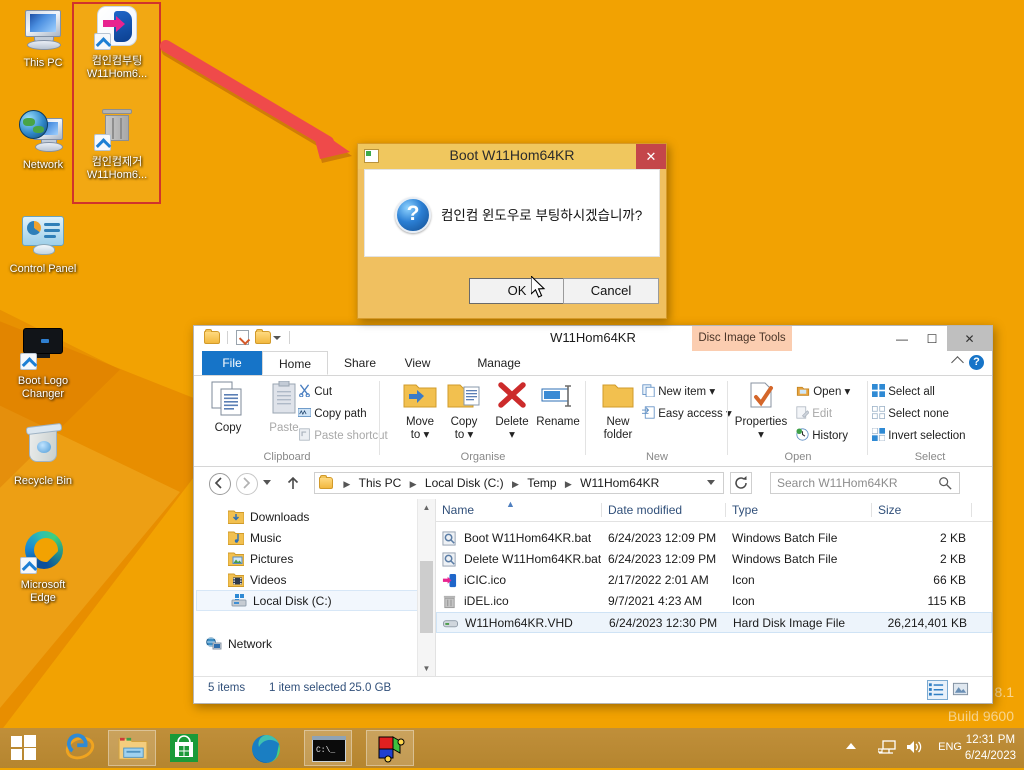 The height and width of the screenshot is (770, 1024). Describe the element at coordinates (132, 748) in the screenshot. I see `taskbar-file-explorer` at that location.